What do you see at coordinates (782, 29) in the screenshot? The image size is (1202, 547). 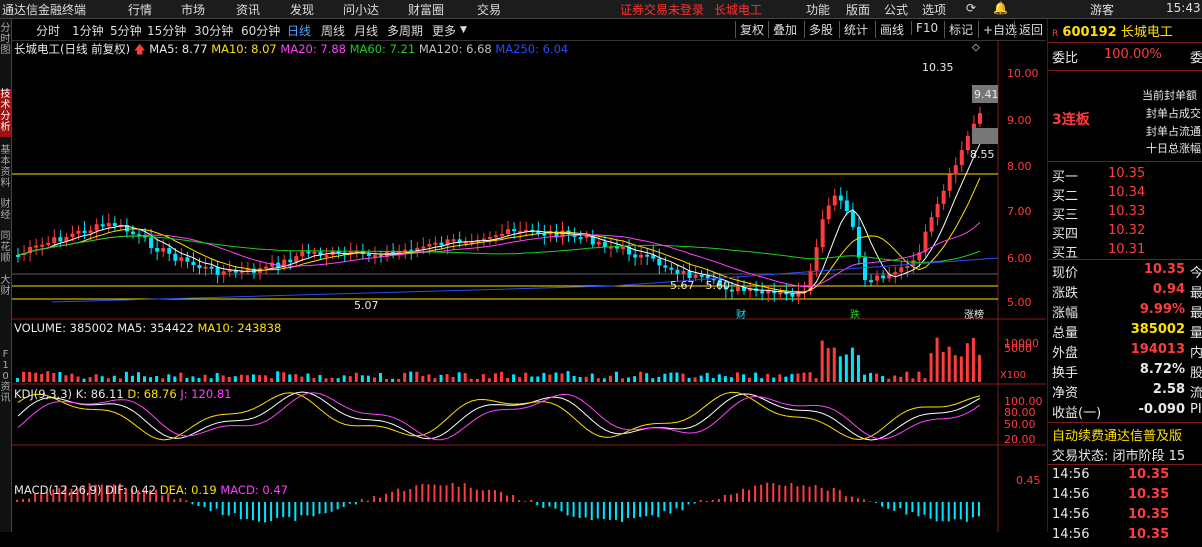 I see `overlay-button: 叠加` at bounding box center [782, 29].